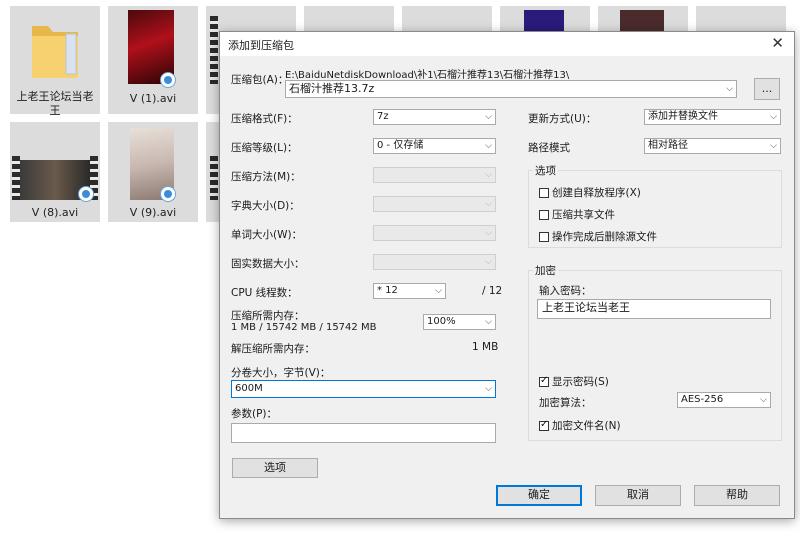 The height and width of the screenshot is (548, 800). Describe the element at coordinates (383, 116) in the screenshot. I see `format-value: 7z` at that location.